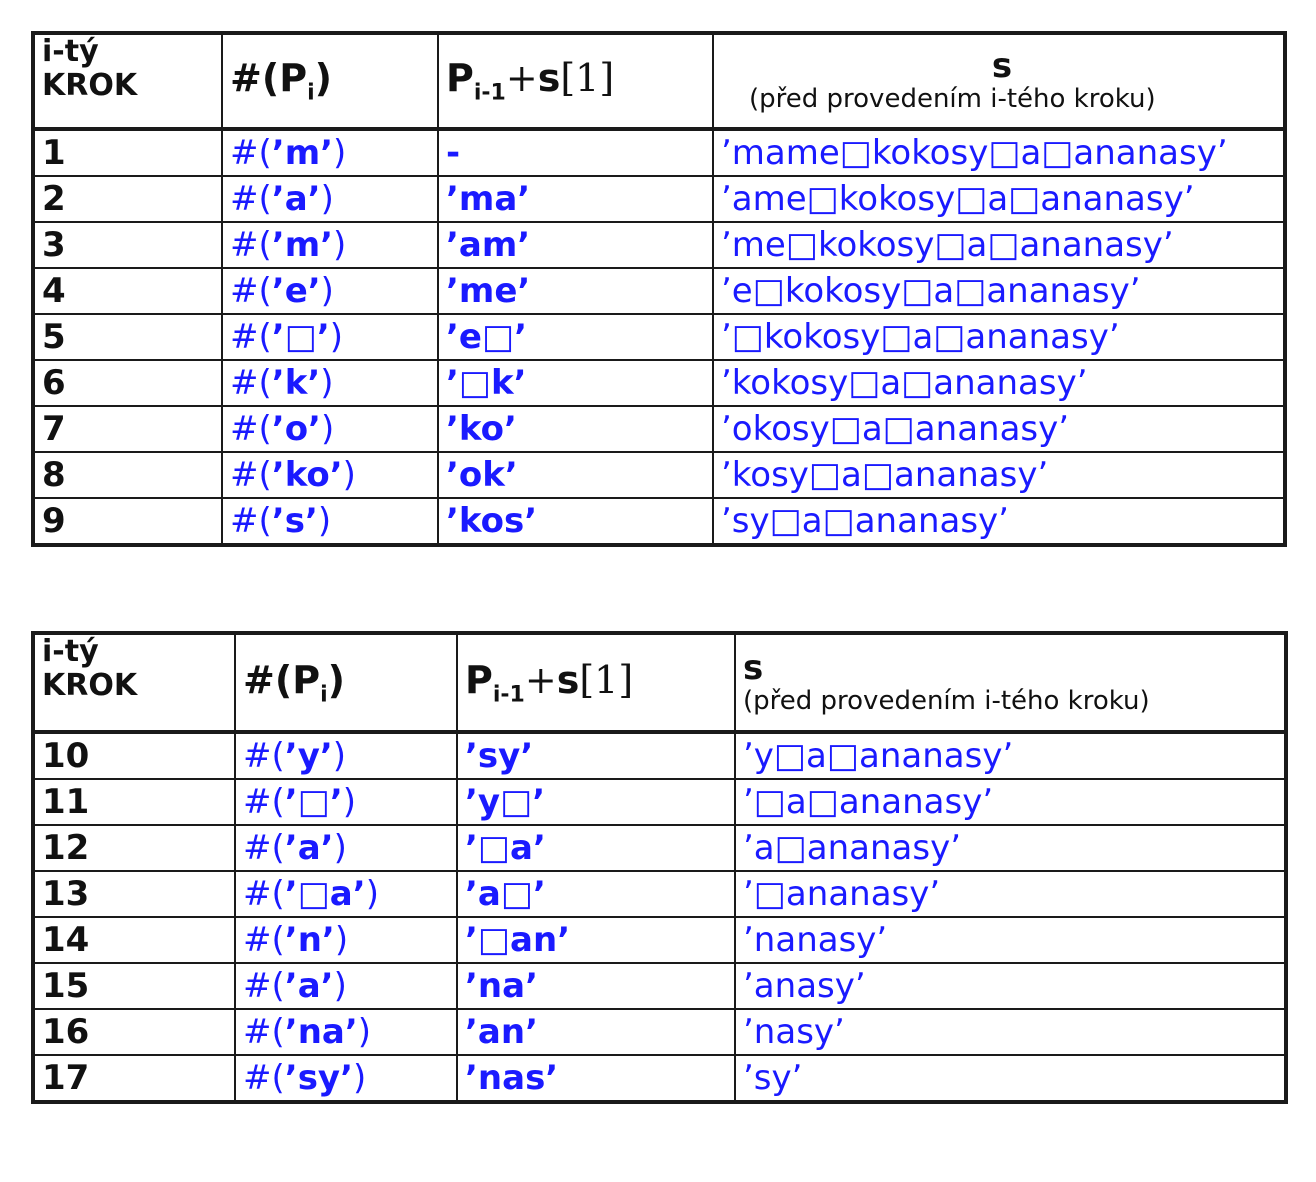  I want to click on remaining-string: ’y□a□ananasy’, so click(1010, 755).